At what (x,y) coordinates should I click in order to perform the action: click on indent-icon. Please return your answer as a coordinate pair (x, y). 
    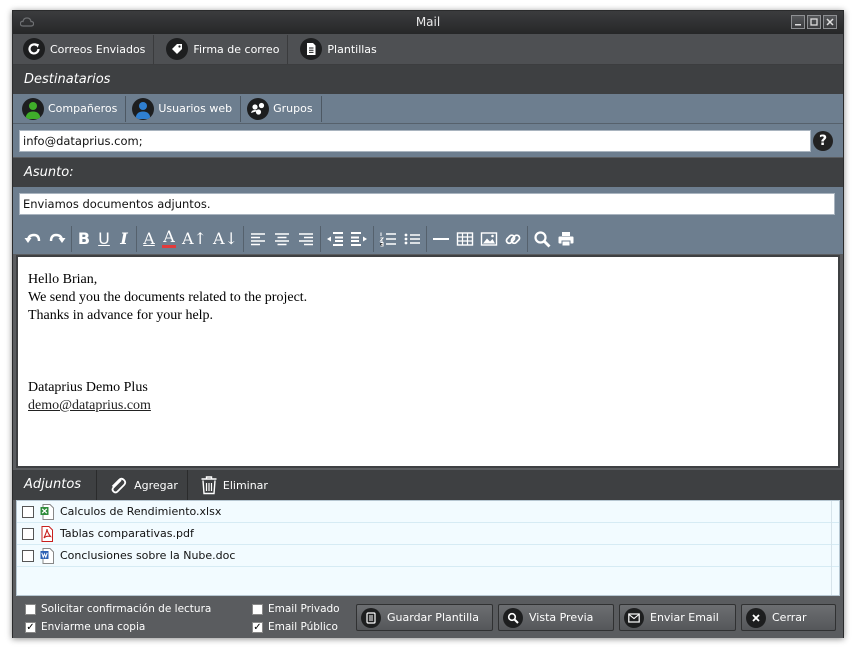
    Looking at the image, I should click on (359, 239).